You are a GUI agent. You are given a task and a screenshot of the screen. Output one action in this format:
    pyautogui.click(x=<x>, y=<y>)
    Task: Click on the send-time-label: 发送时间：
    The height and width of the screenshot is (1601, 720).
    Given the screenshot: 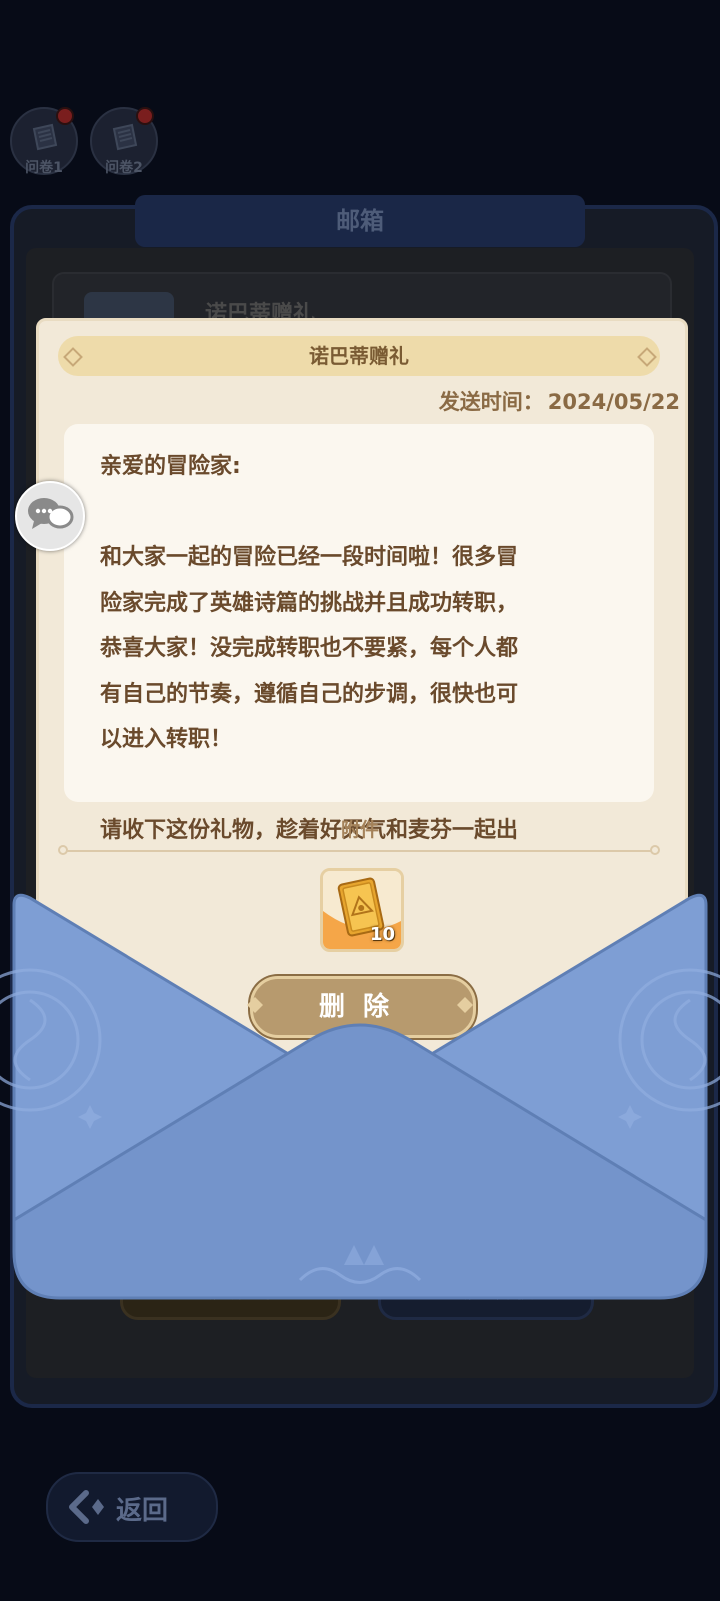 What is the action you would take?
    pyautogui.click(x=491, y=402)
    